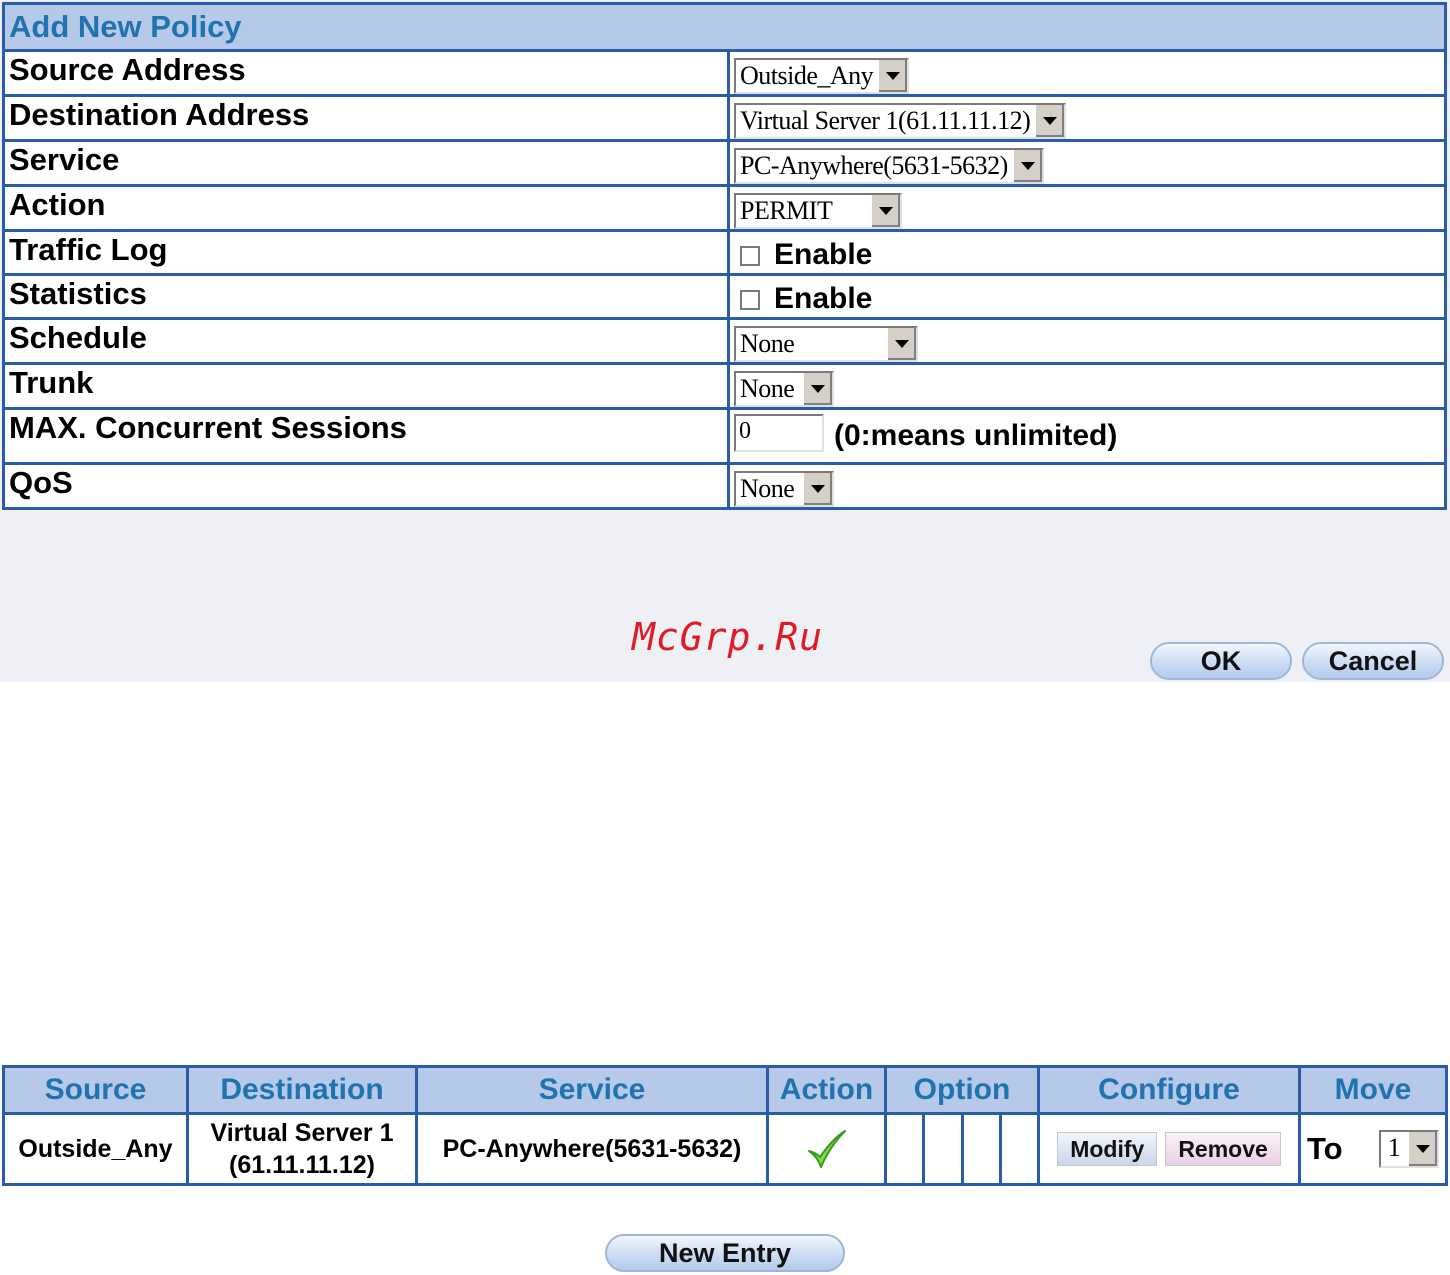 This screenshot has height=1275, width=1450. I want to click on header-option: Option, so click(962, 1090).